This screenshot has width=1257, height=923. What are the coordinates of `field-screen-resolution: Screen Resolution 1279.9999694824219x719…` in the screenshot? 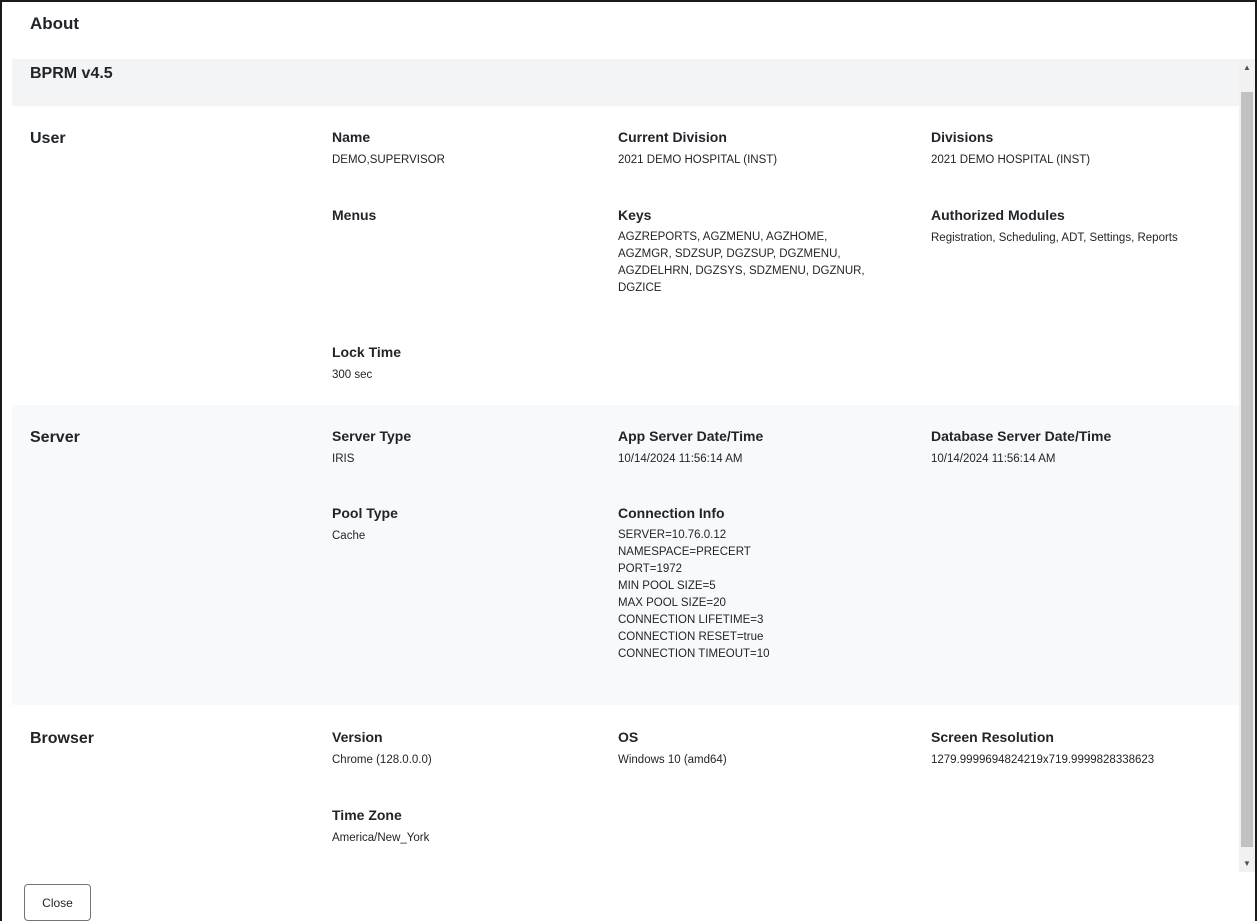 It's located at (1081, 749).